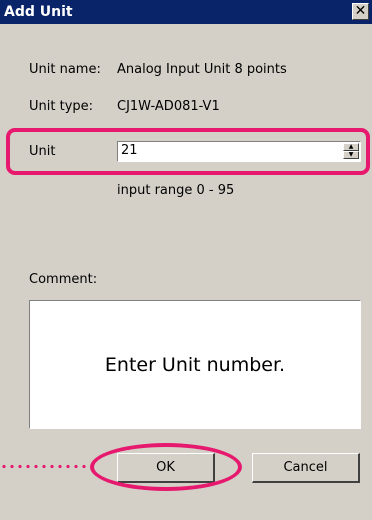  What do you see at coordinates (202, 69) in the screenshot?
I see `unit-name-value: Analog Input Unit 8 points` at bounding box center [202, 69].